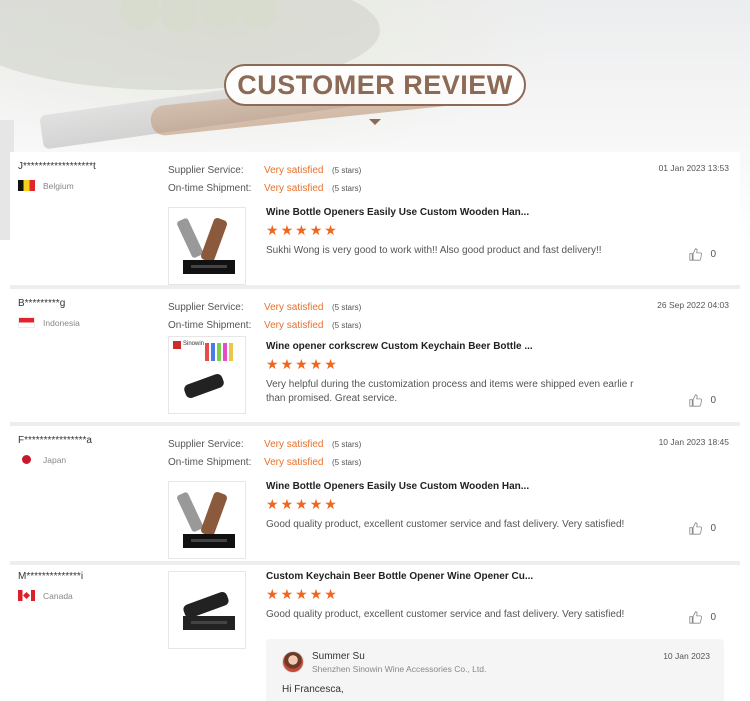 This screenshot has height=701, width=750. I want to click on country-name: Belgium, so click(58, 185).